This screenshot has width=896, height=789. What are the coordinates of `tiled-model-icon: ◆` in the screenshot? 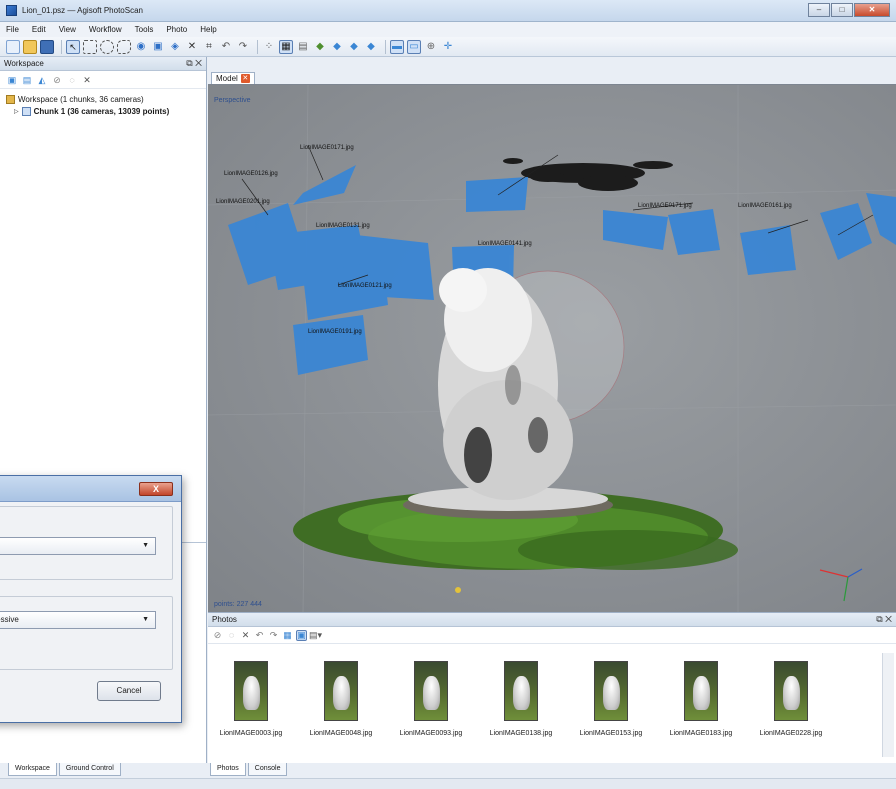 It's located at (371, 47).